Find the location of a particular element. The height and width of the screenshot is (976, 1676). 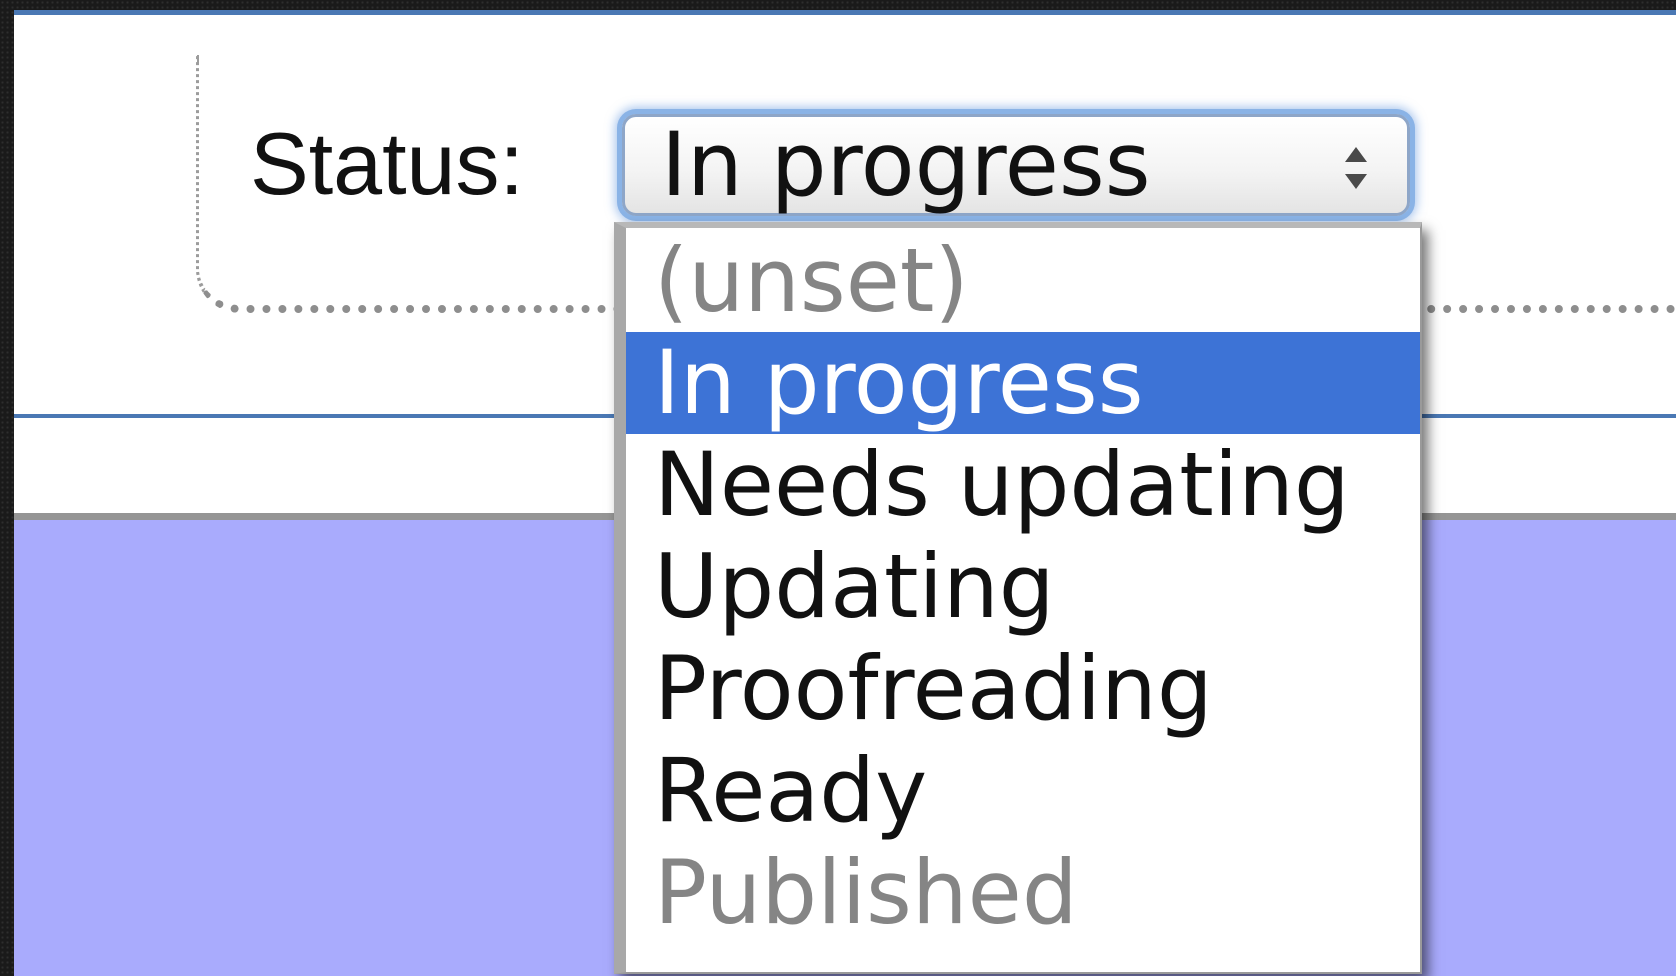

status-select-value: In progress is located at coordinates (906, 164).